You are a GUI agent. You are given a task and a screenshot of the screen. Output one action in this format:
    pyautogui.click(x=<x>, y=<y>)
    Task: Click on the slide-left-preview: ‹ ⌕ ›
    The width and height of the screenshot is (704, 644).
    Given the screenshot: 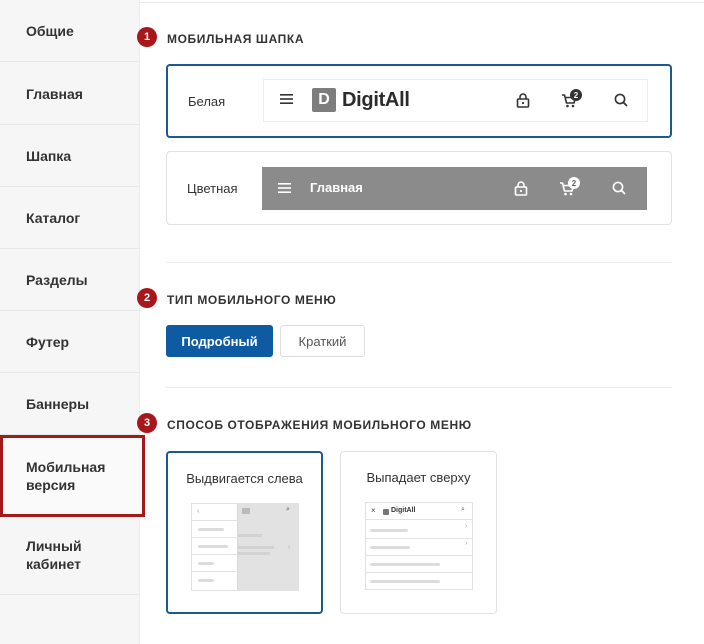 What is the action you would take?
    pyautogui.click(x=245, y=547)
    